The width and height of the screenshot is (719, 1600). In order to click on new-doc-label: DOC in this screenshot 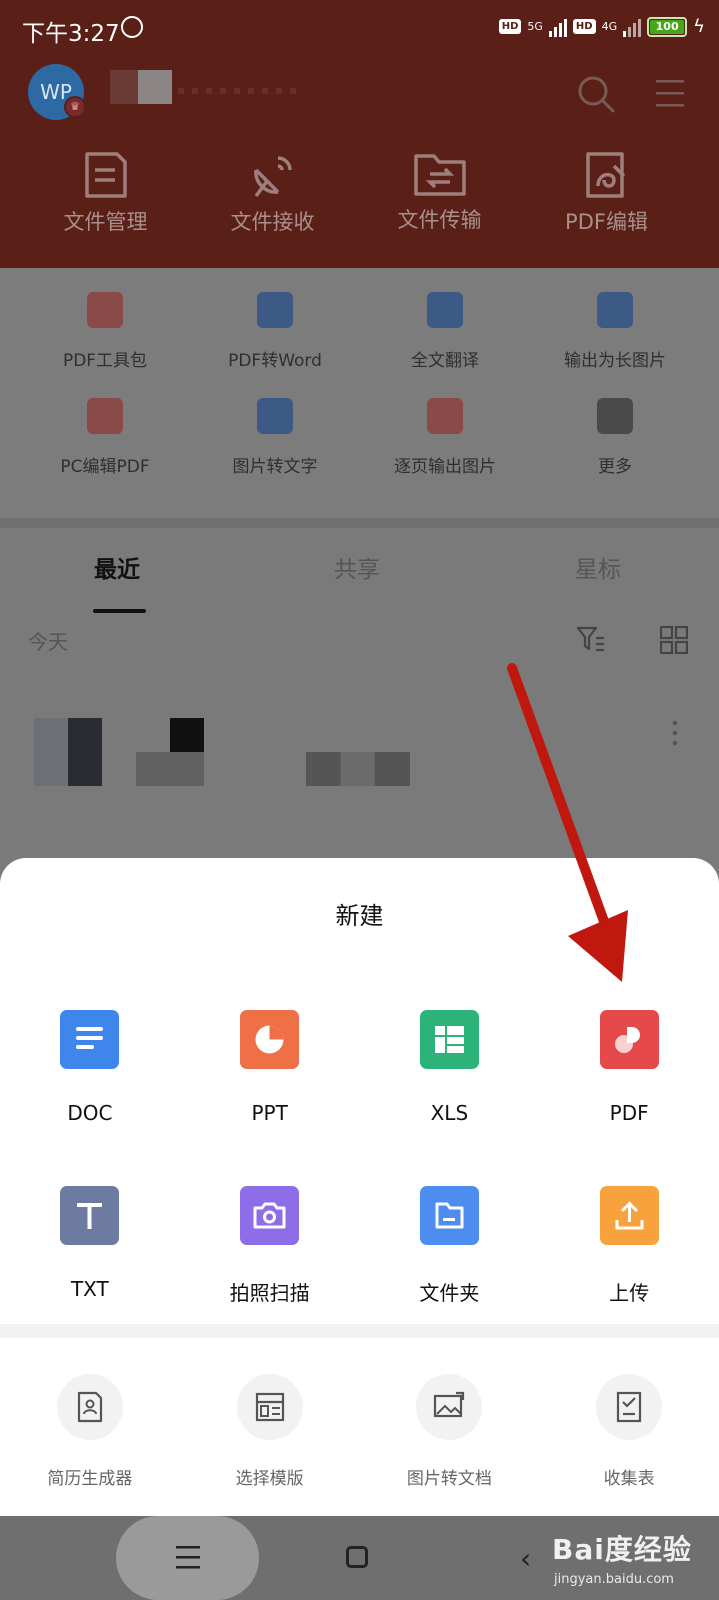, I will do `click(90, 1113)`.